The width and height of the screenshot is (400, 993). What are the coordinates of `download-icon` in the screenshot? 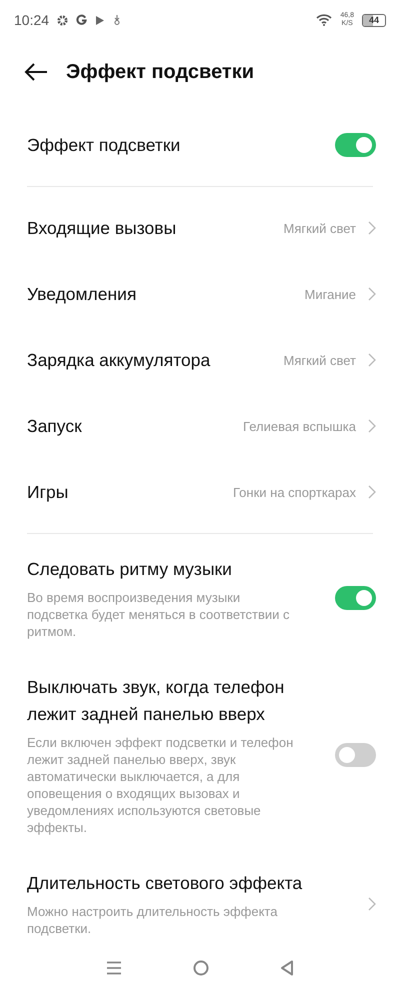 It's located at (117, 20).